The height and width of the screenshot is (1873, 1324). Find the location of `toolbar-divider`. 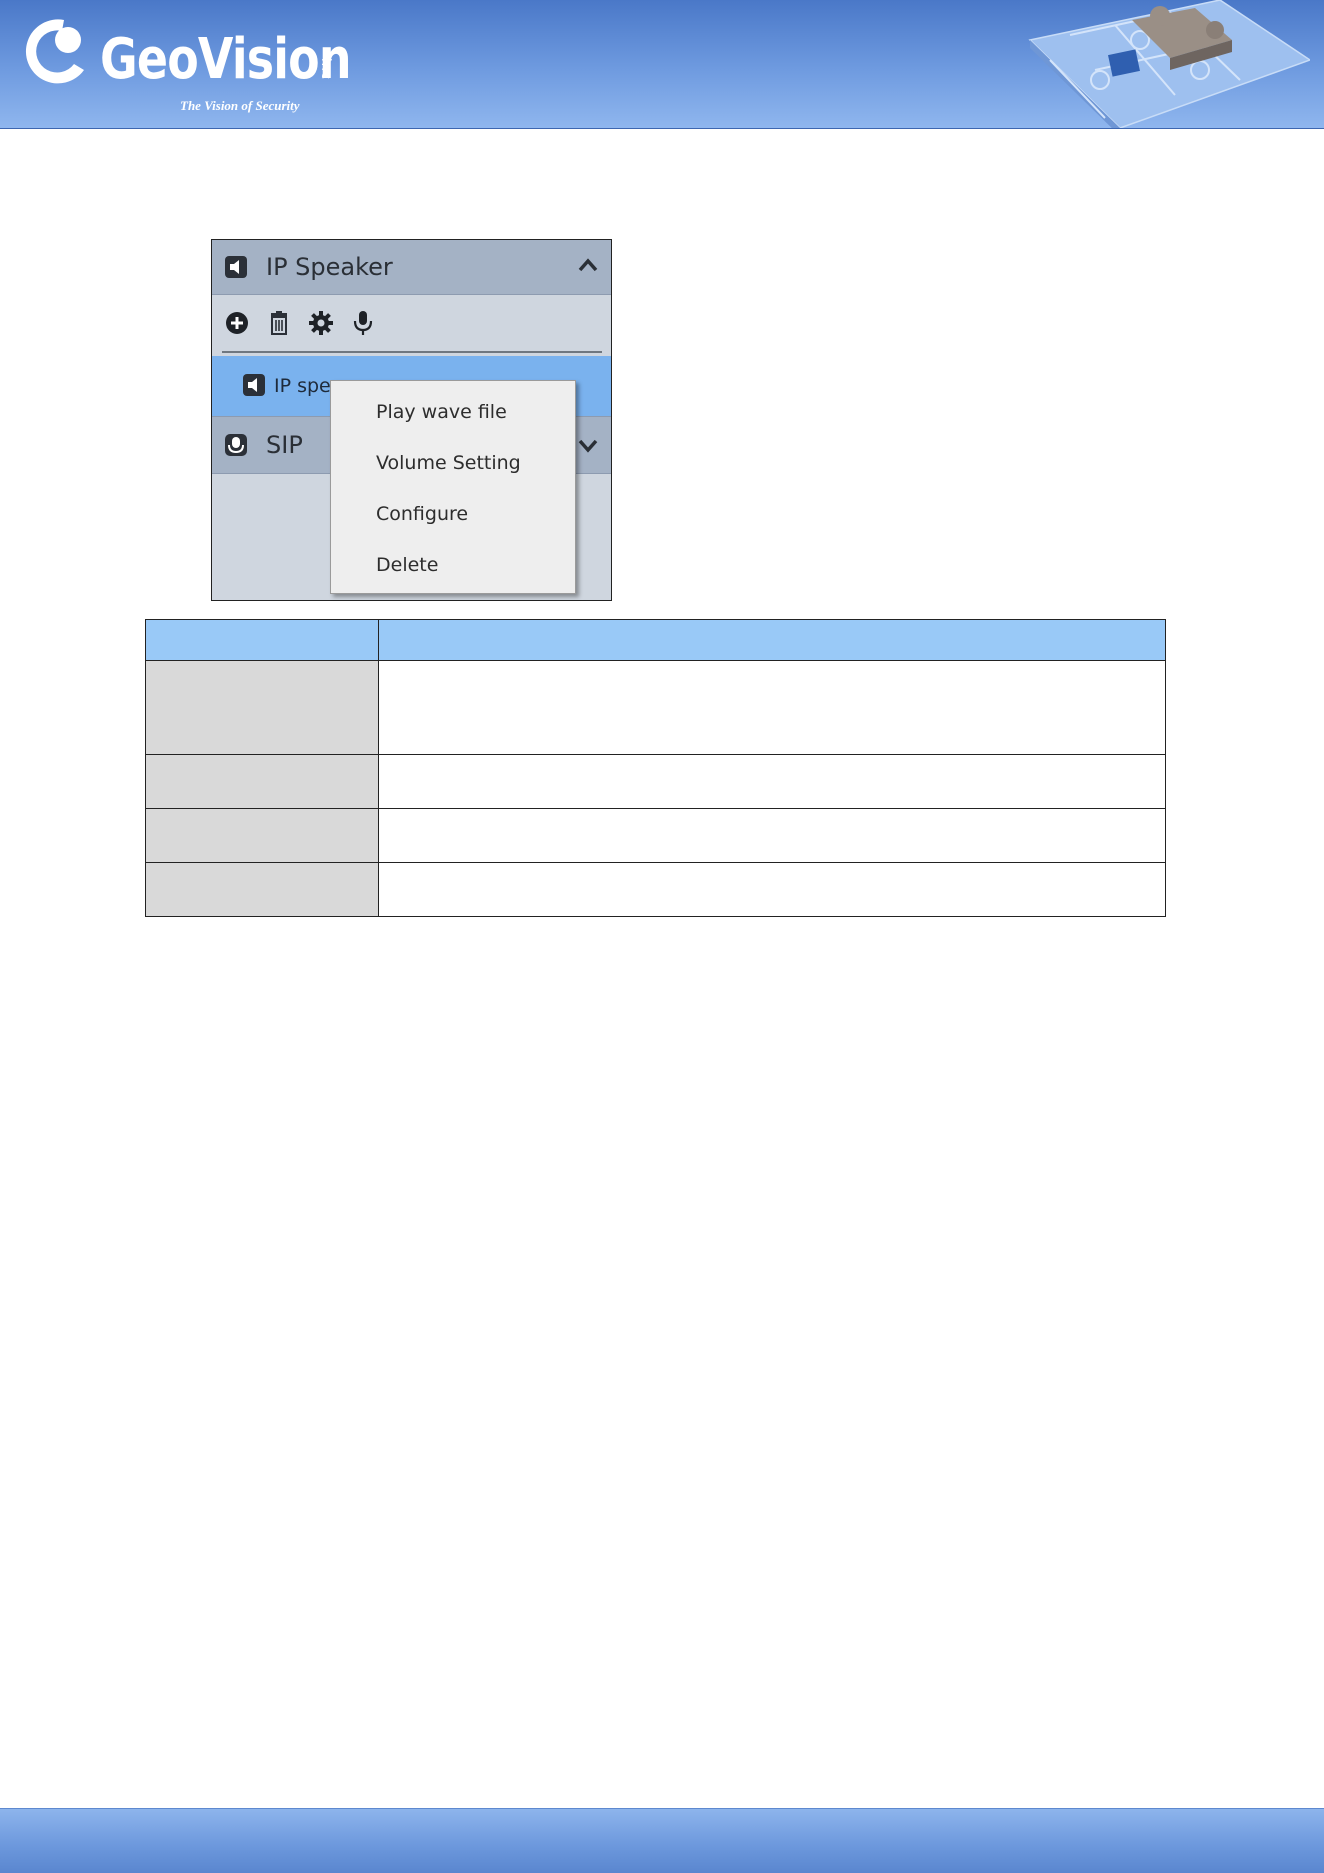

toolbar-divider is located at coordinates (412, 352).